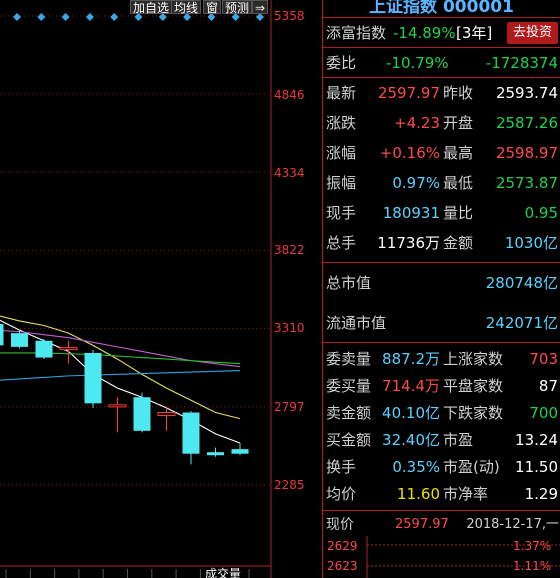  Describe the element at coordinates (441, 243) in the screenshot. I see `quote-row: 总手 11736万 金额 1030亿` at that location.